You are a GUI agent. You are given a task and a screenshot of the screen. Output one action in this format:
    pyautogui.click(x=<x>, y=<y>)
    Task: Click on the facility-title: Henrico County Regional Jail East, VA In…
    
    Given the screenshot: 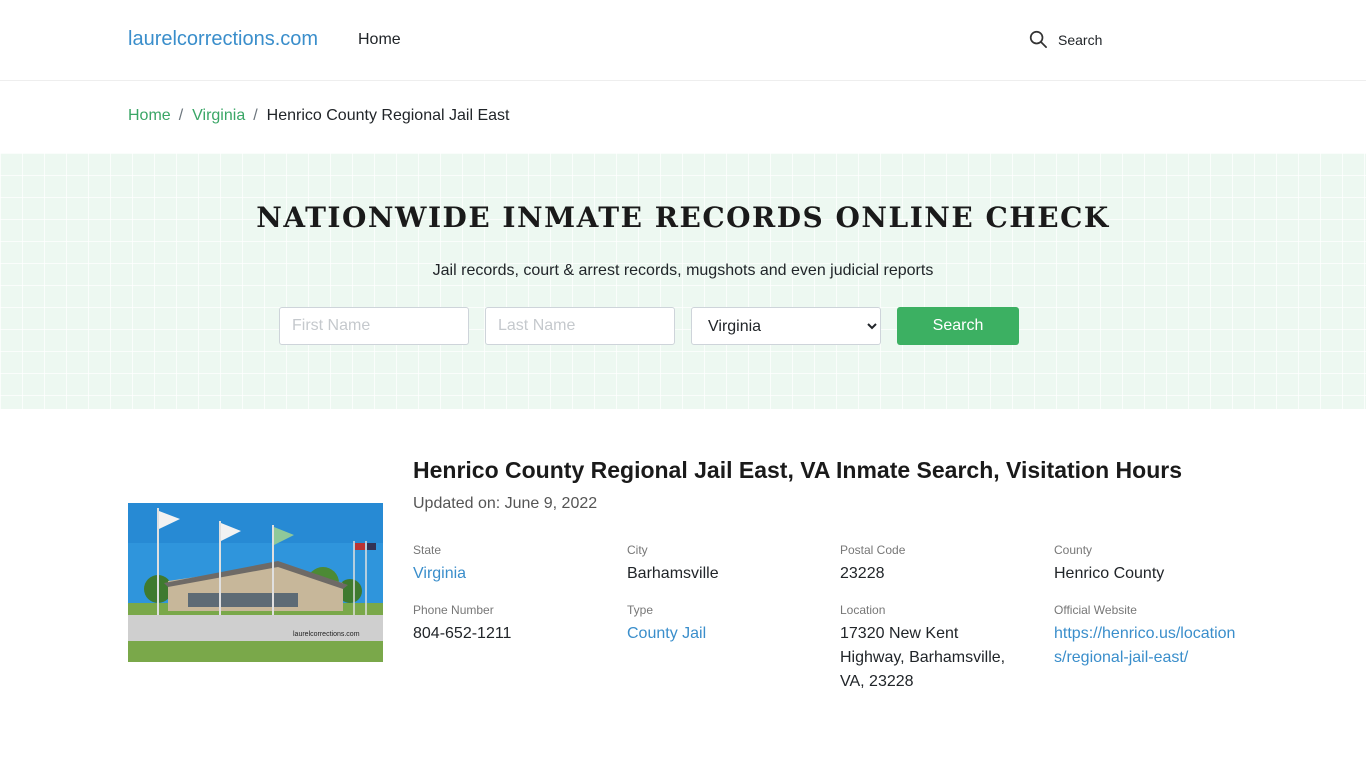 What is the action you would take?
    pyautogui.click(x=797, y=470)
    